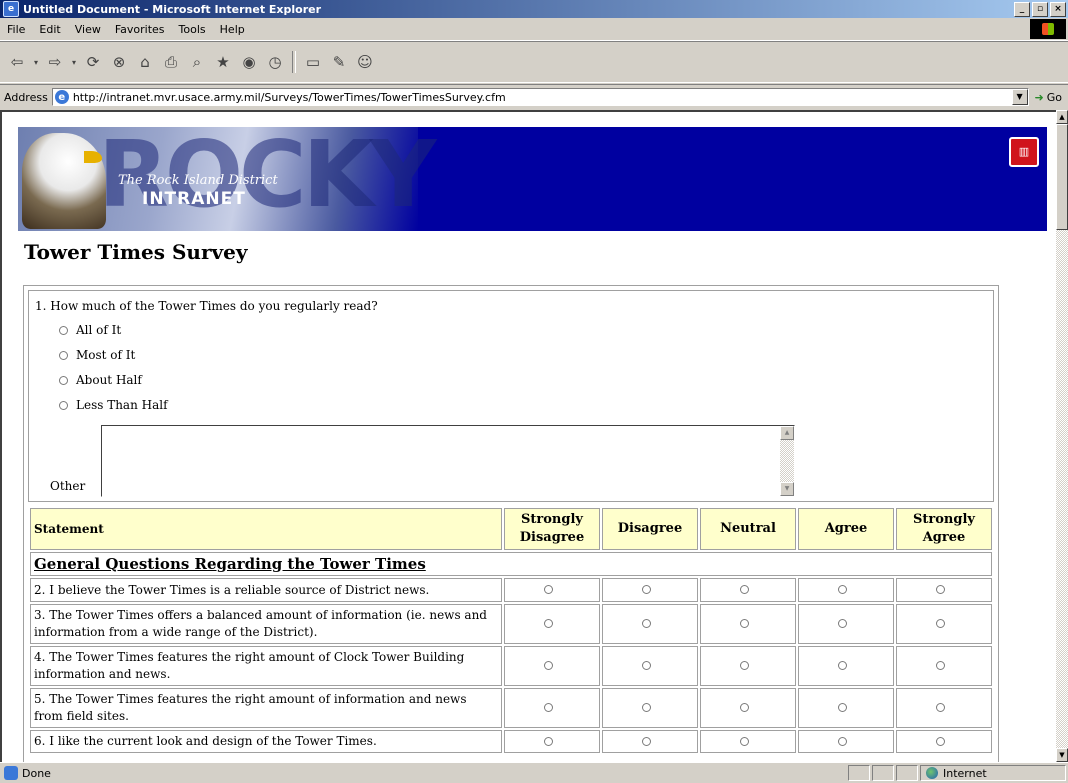  I want to click on messenger-icon: ☺, so click(365, 62).